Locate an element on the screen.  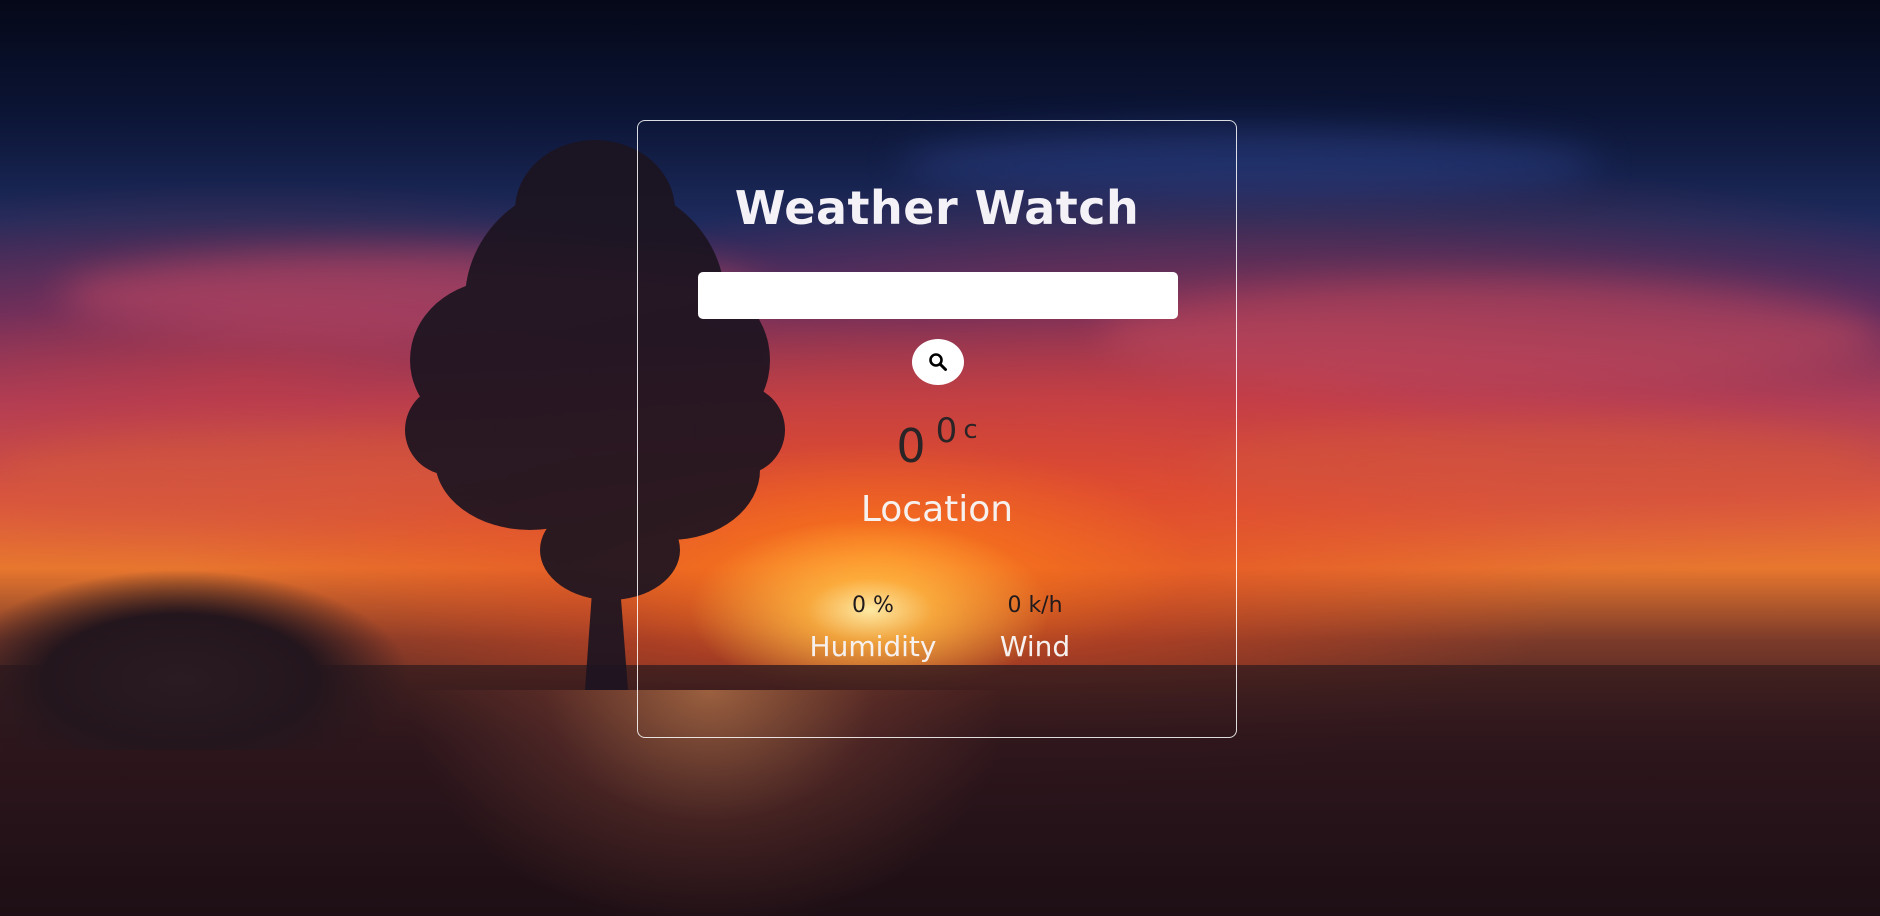
app-title: Weather Watch is located at coordinates (937, 208).